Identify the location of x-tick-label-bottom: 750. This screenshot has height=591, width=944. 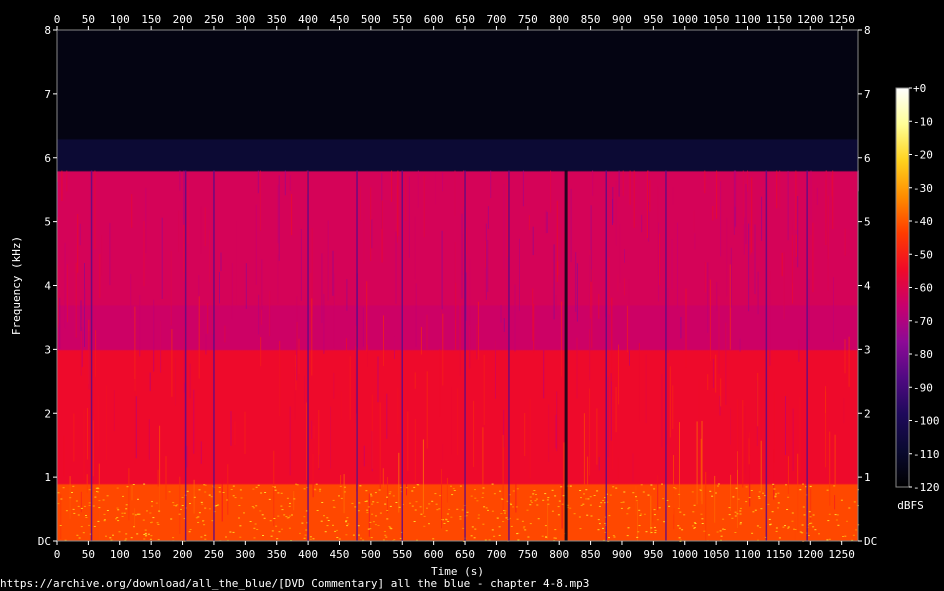
(528, 554).